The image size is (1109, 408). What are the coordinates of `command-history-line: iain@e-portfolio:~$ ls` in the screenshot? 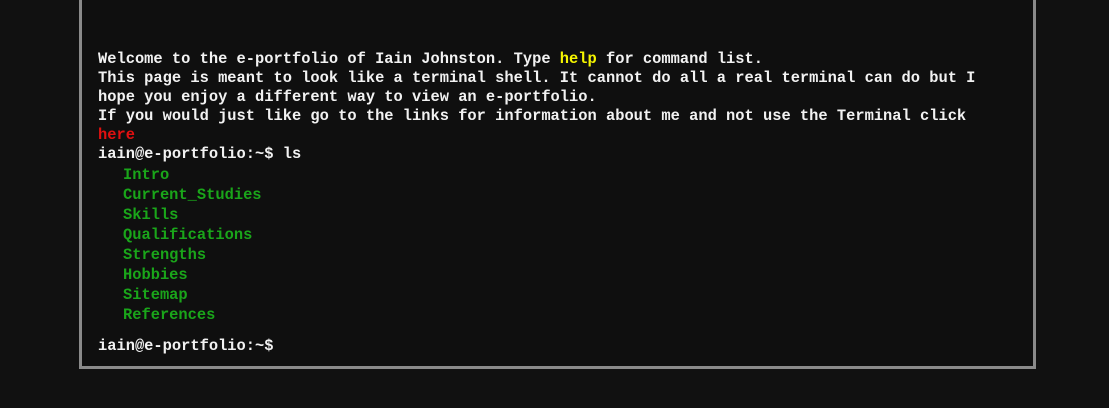 It's located at (558, 154).